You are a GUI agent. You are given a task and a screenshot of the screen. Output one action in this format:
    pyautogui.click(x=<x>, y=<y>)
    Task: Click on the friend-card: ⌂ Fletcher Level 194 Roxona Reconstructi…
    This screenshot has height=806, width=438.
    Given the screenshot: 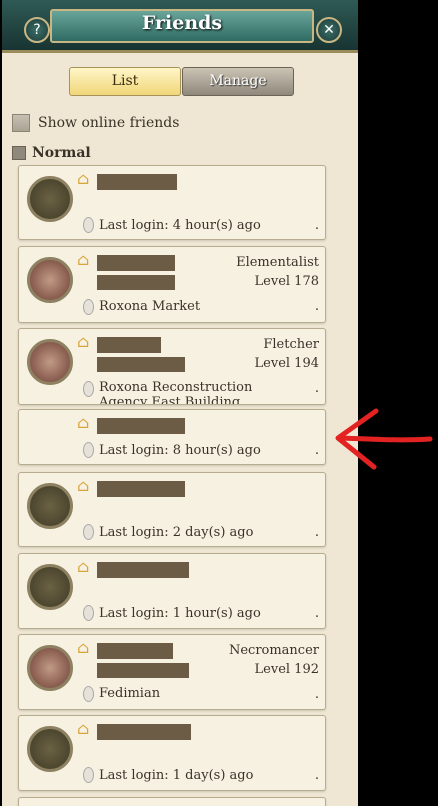 What is the action you would take?
    pyautogui.click(x=172, y=366)
    